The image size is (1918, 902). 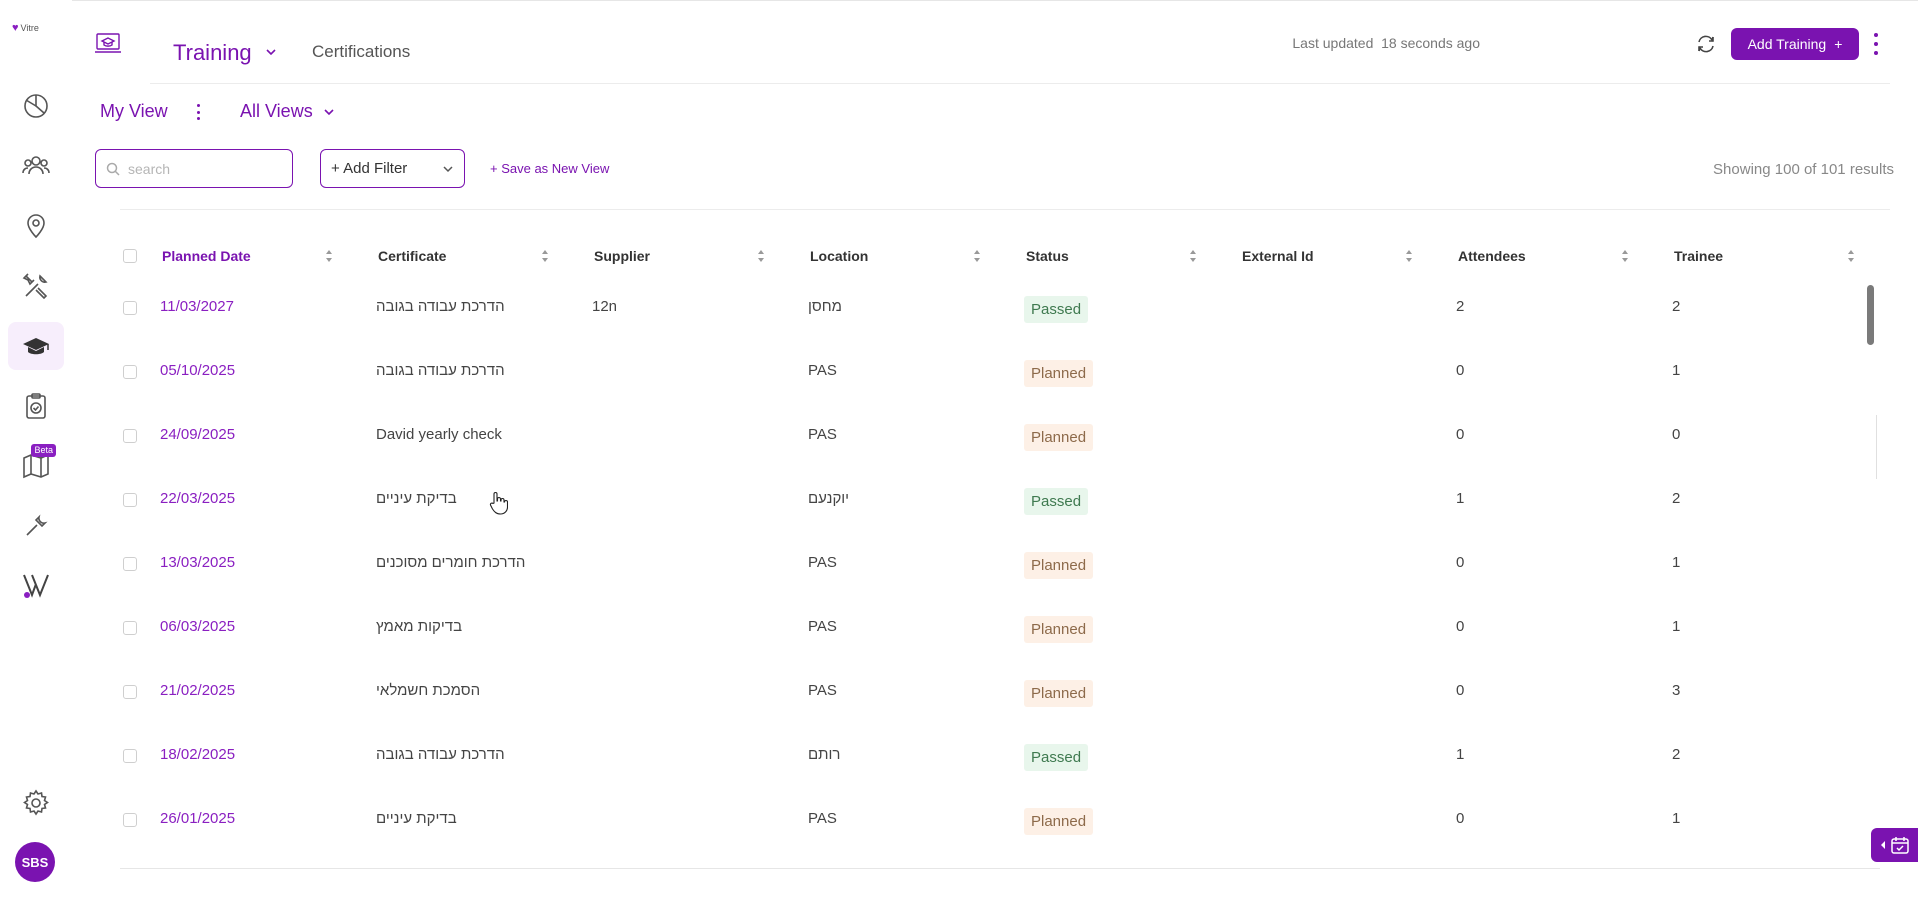 I want to click on column-header-attendees: Attendees, so click(x=1492, y=256).